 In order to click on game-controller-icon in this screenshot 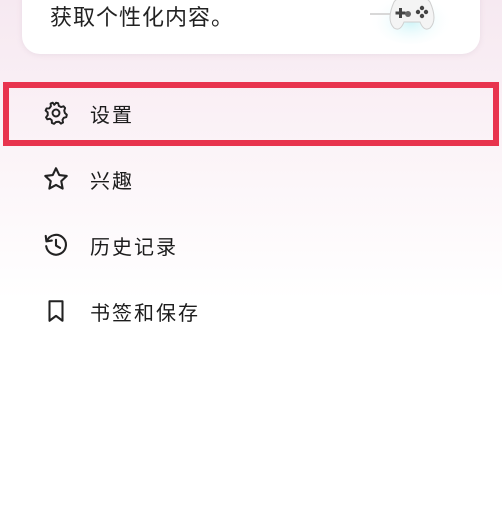, I will do `click(411, 23)`.